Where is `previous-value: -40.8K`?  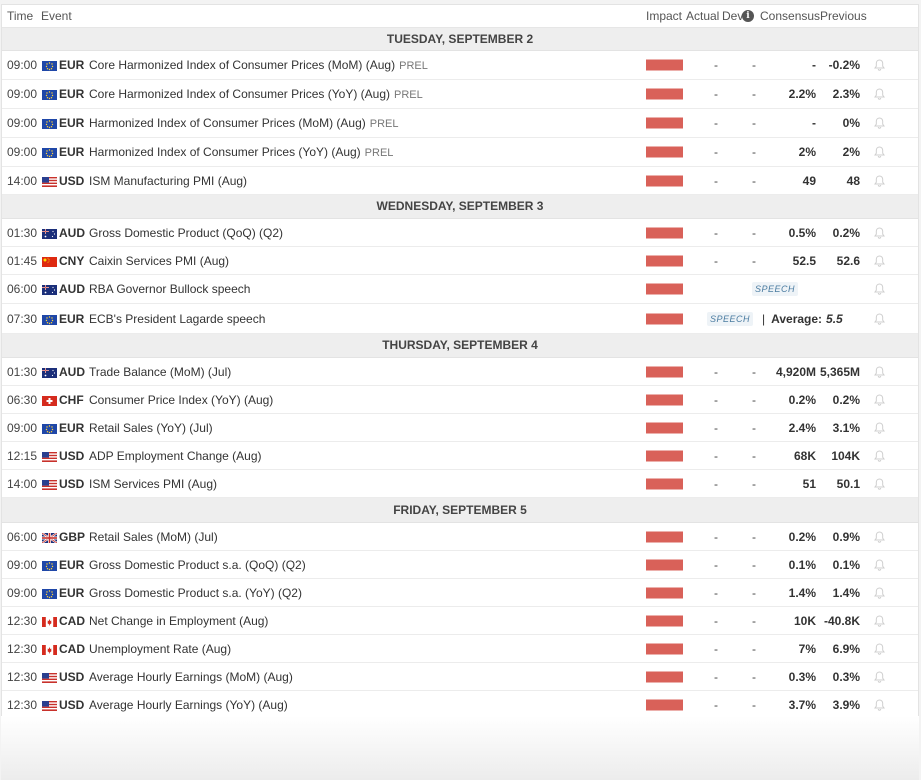 previous-value: -40.8K is located at coordinates (841, 620).